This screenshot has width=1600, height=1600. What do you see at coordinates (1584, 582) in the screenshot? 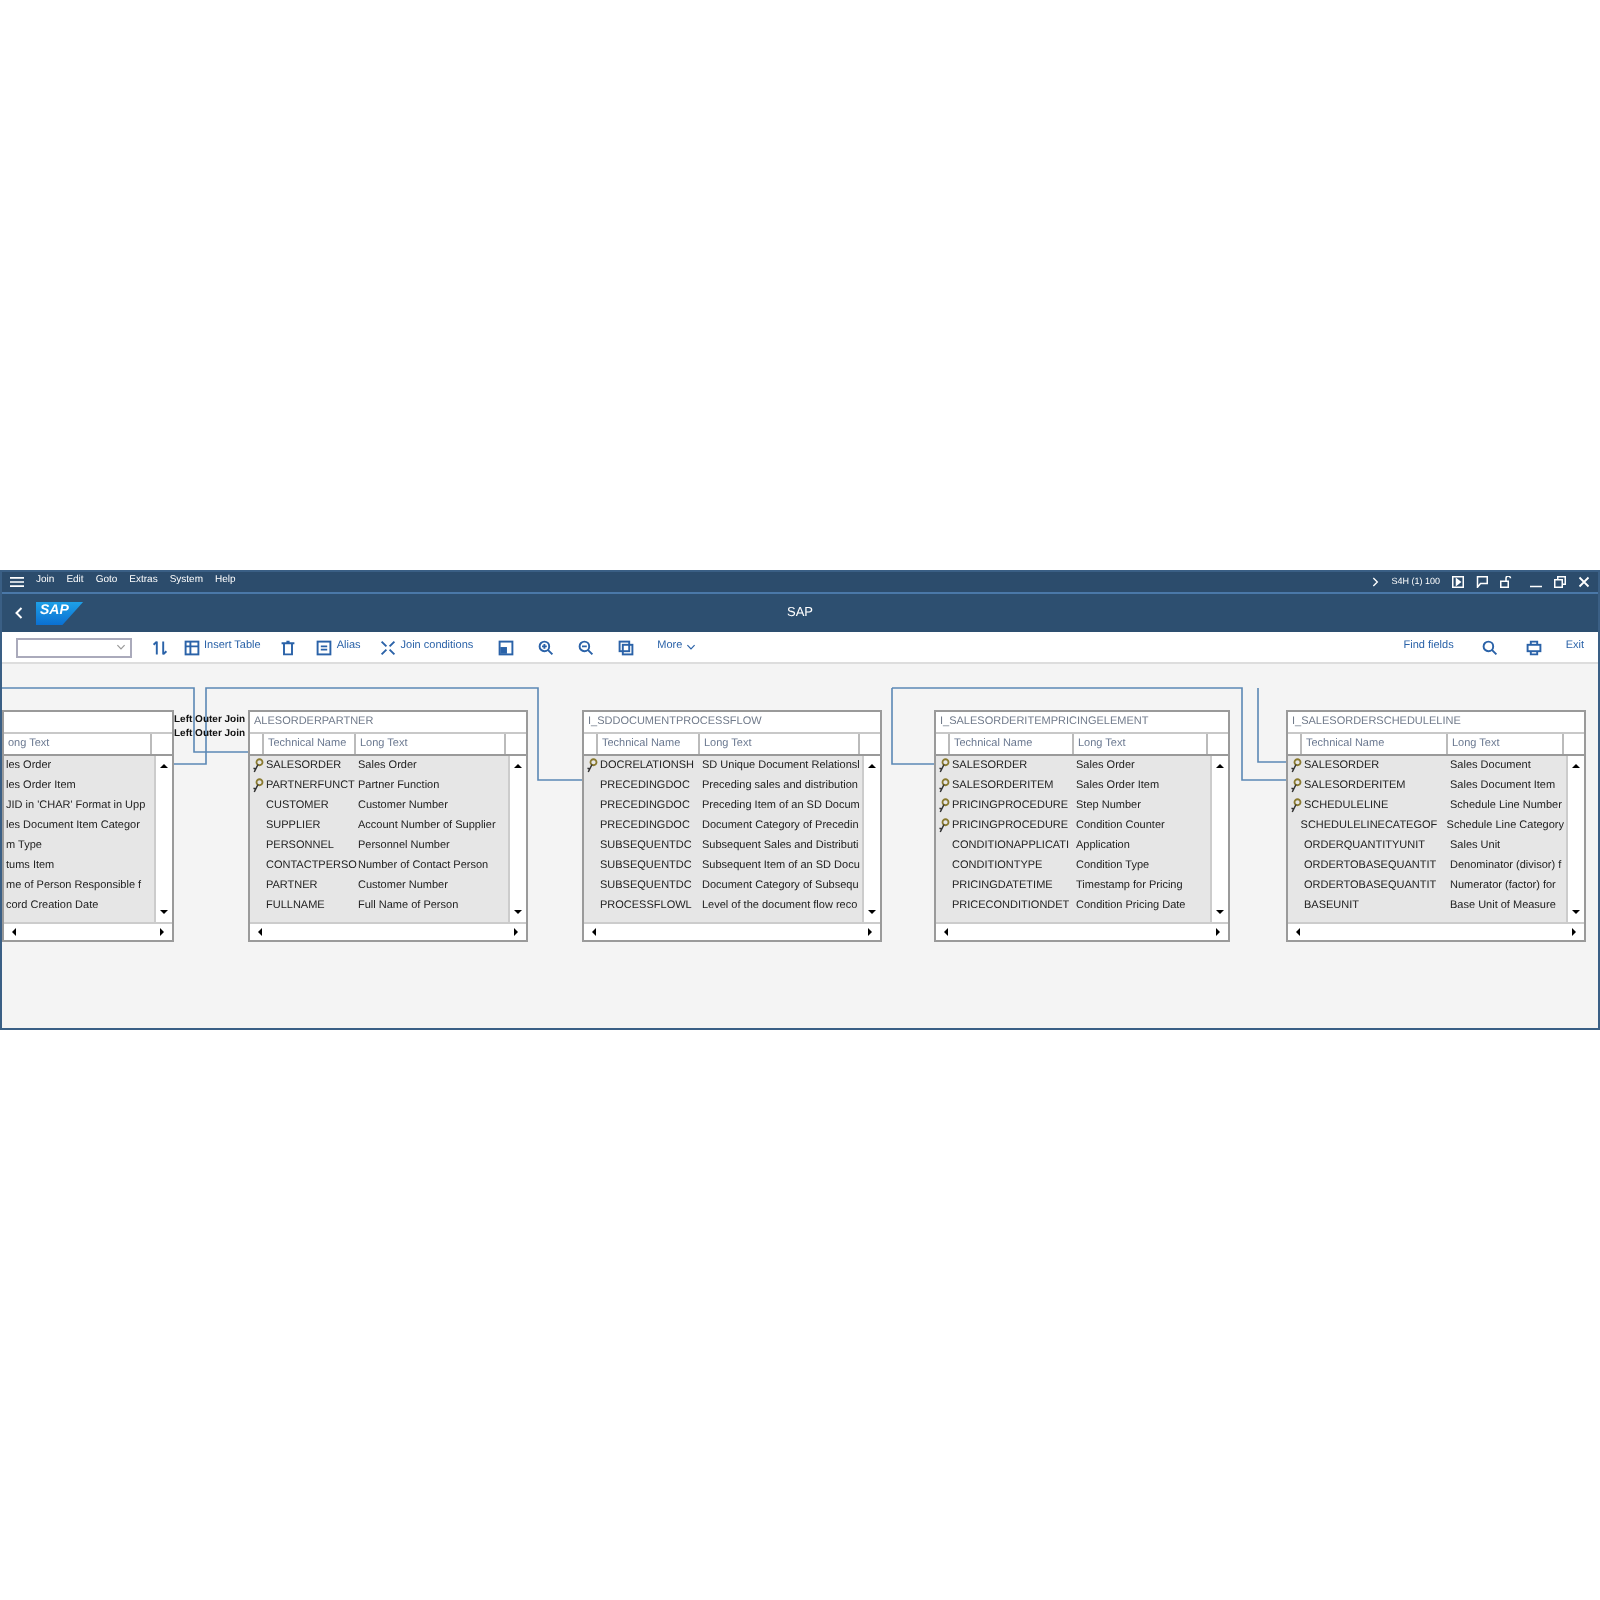
I see `close-icon` at bounding box center [1584, 582].